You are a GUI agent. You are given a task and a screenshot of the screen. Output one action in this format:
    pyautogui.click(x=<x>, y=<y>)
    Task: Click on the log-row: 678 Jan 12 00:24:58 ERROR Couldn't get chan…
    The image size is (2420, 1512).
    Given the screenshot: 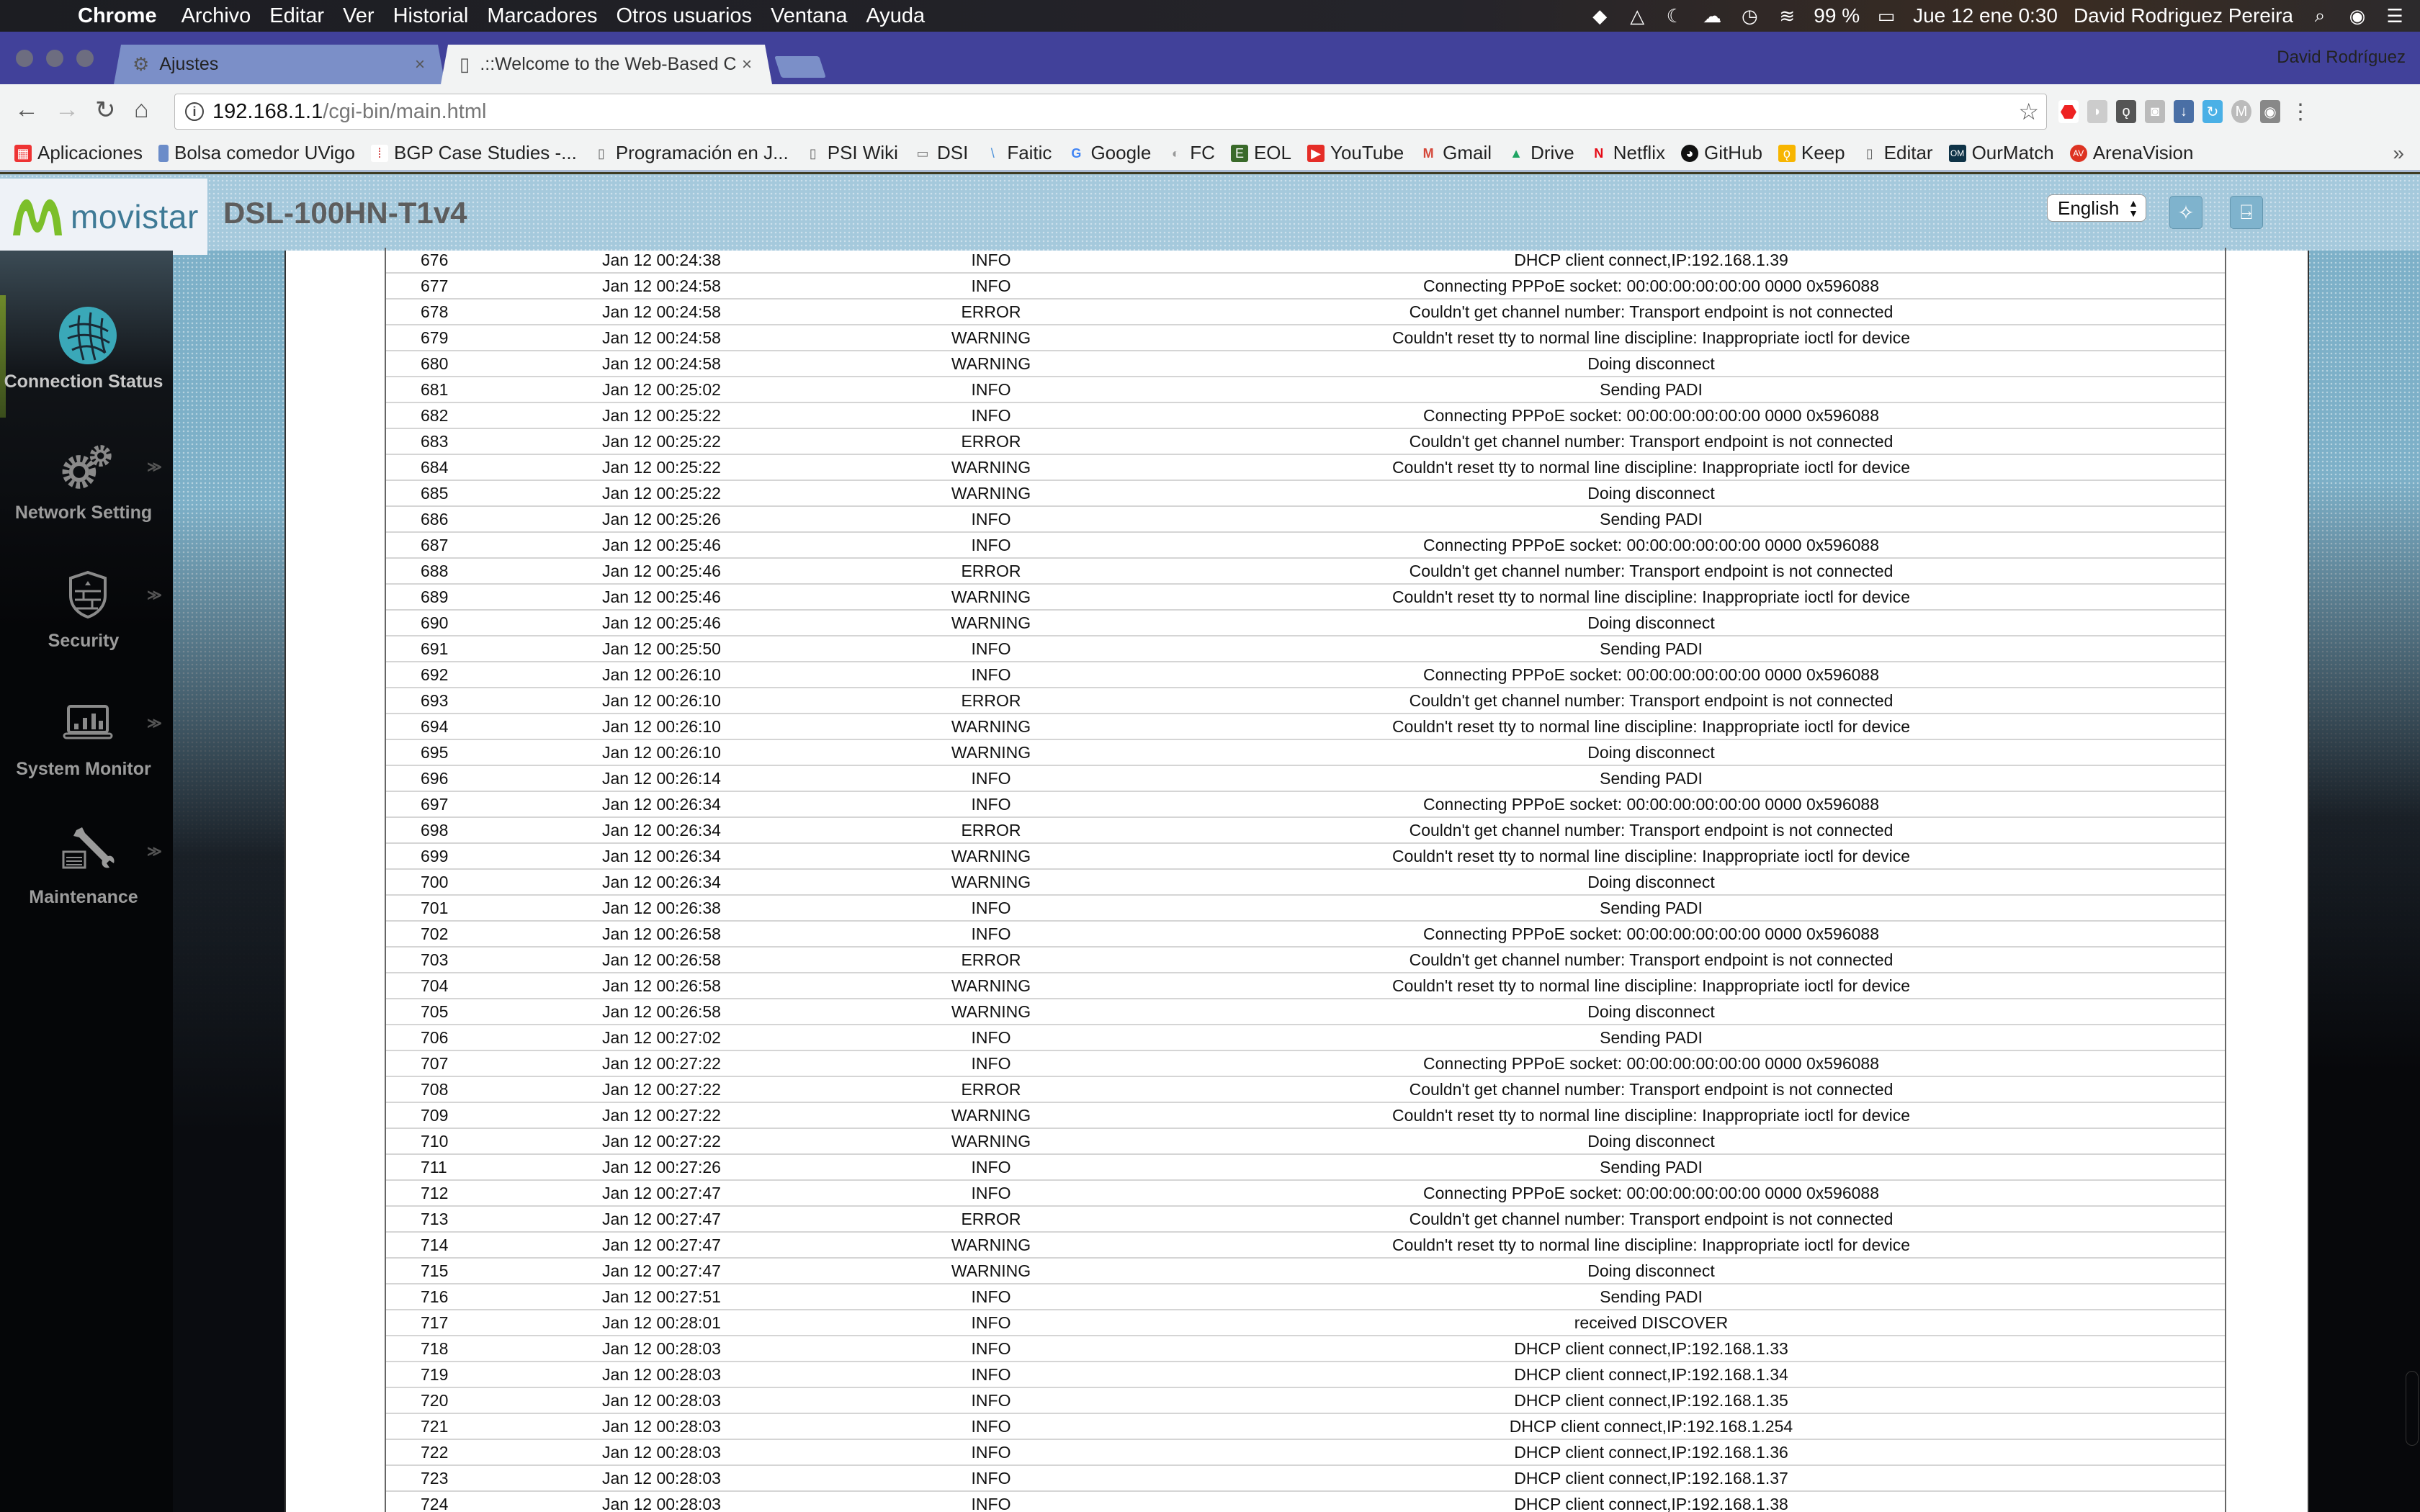 What is the action you would take?
    pyautogui.click(x=1305, y=312)
    